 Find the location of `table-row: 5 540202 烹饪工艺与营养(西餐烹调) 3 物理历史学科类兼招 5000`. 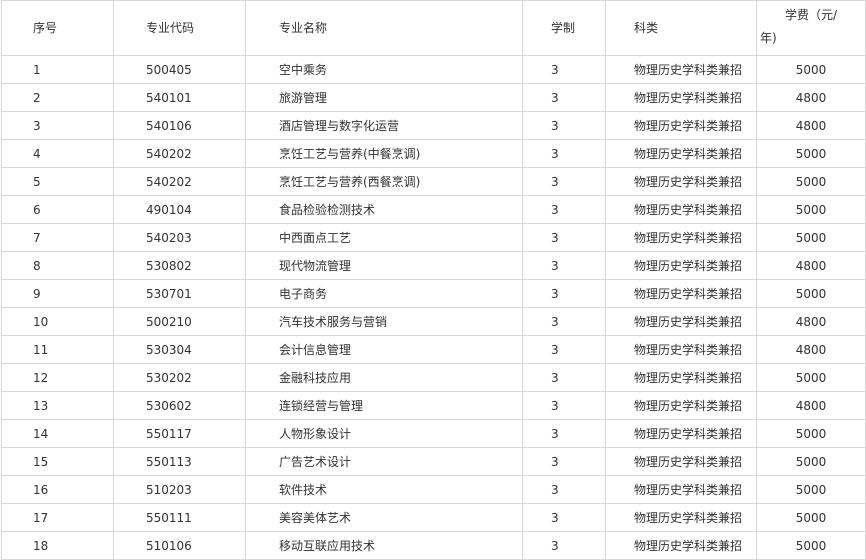

table-row: 5 540202 烹饪工艺与营养(西餐烹调) 3 物理历史学科类兼招 5000 is located at coordinates (433, 181).